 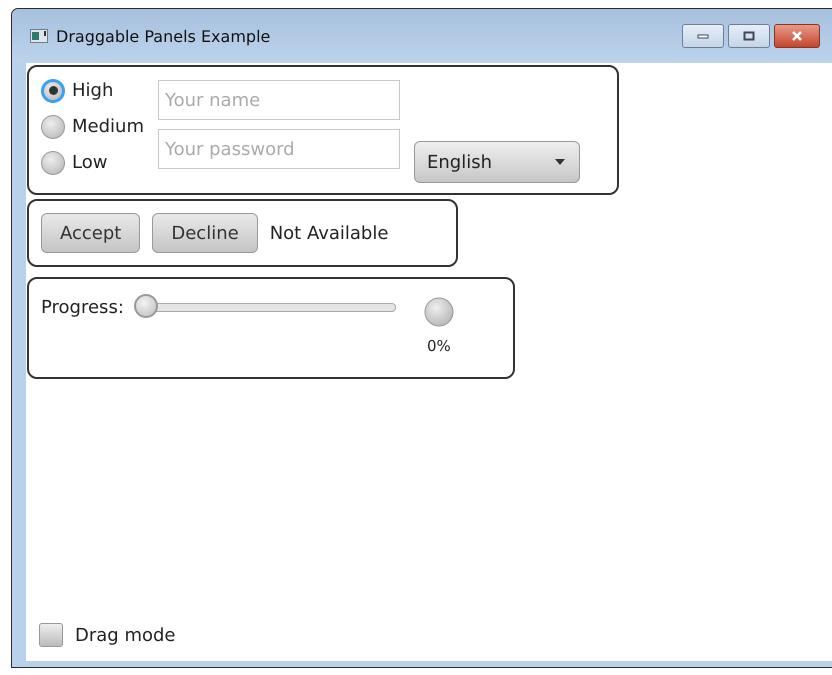 I want to click on password-field: Your password, so click(x=279, y=149).